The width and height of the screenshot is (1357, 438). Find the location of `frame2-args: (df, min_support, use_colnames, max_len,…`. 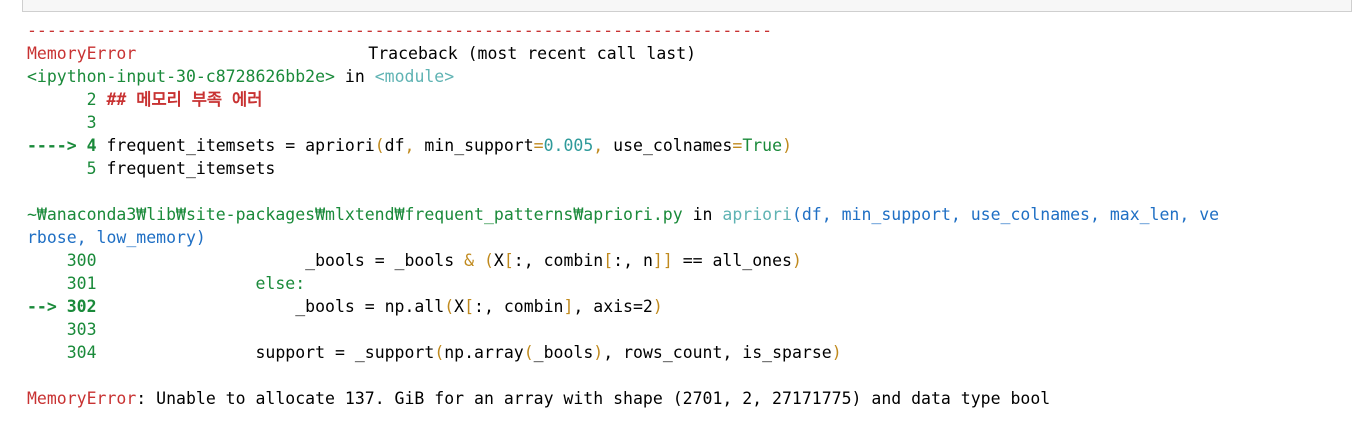

frame2-args: (df, min_support, use_colnames, max_len,… is located at coordinates (1005, 214).